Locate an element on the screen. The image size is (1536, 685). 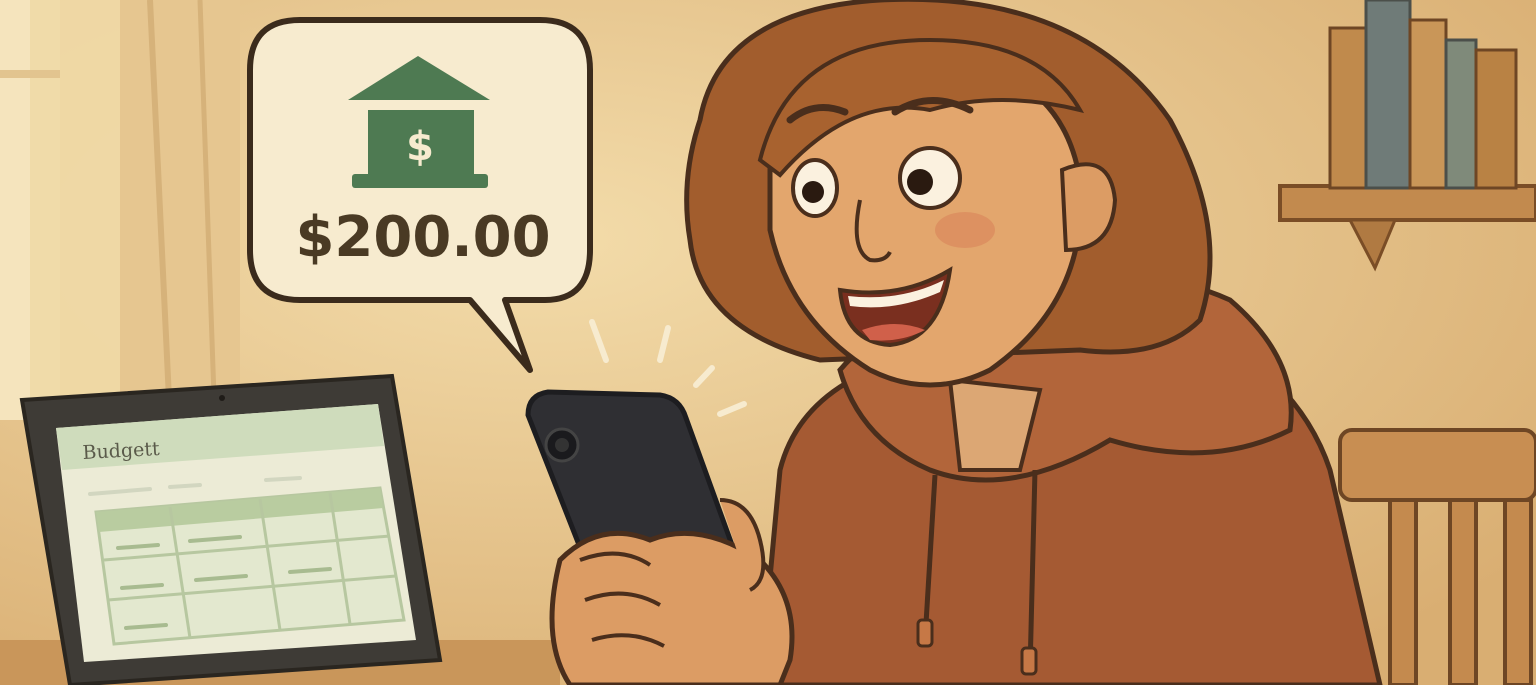
laptop-spreadsheet is located at coordinates (250, 566).